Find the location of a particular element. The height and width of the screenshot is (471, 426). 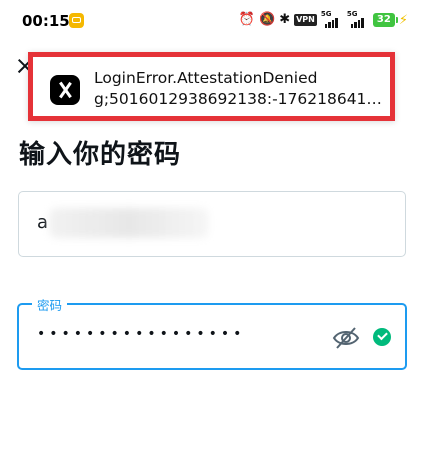

check-circle-icon is located at coordinates (382, 337).